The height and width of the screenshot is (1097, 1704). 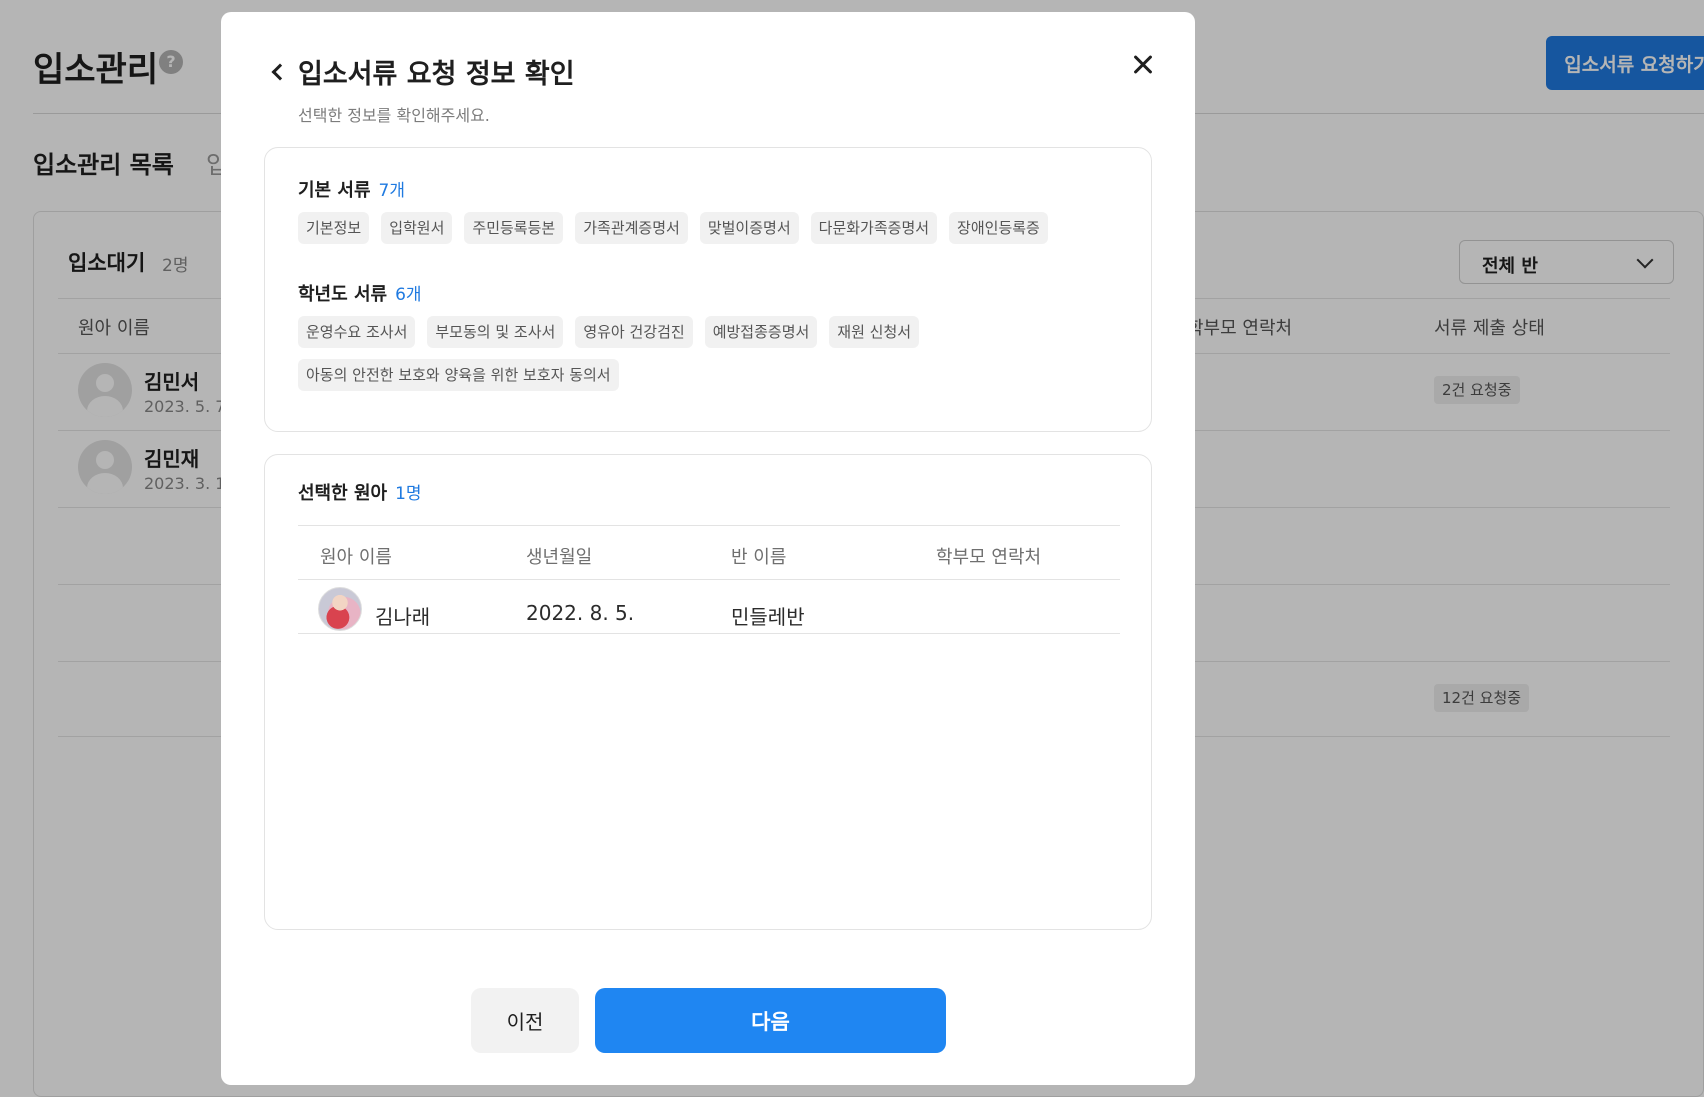 I want to click on modal-subtitle: 선택한 정보를 확인해주세요., so click(x=394, y=115).